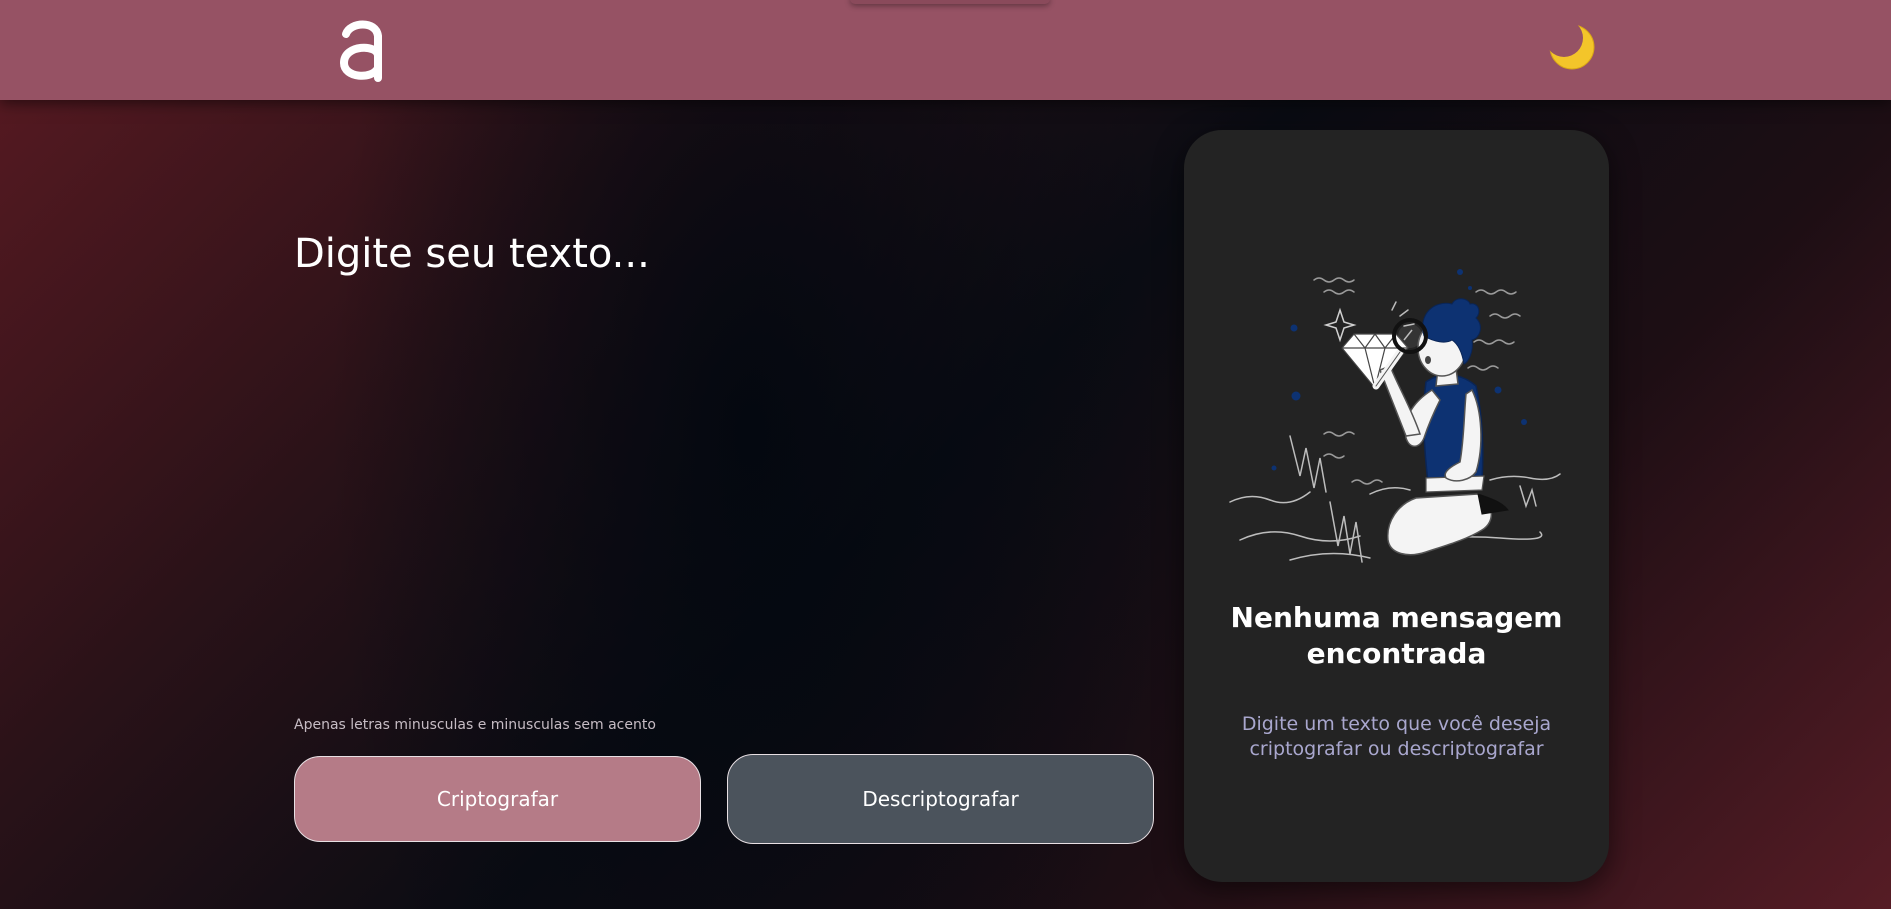 This screenshot has width=1891, height=909. What do you see at coordinates (1396, 635) in the screenshot?
I see `empty-state-title: Nenhuma mensagem encontrada` at bounding box center [1396, 635].